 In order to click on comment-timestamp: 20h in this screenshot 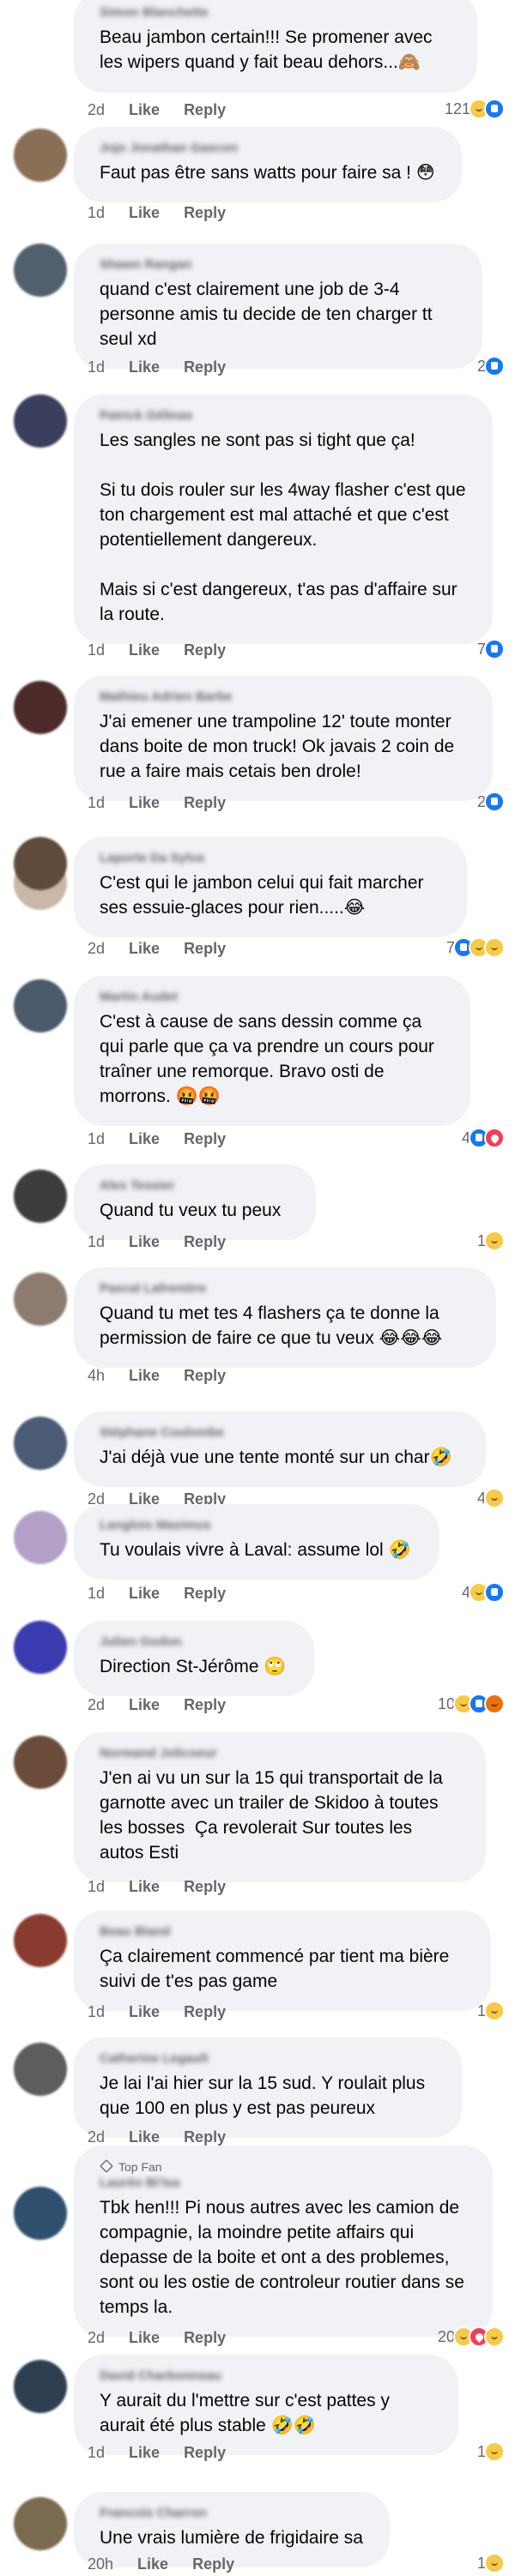, I will do `click(100, 2564)`.